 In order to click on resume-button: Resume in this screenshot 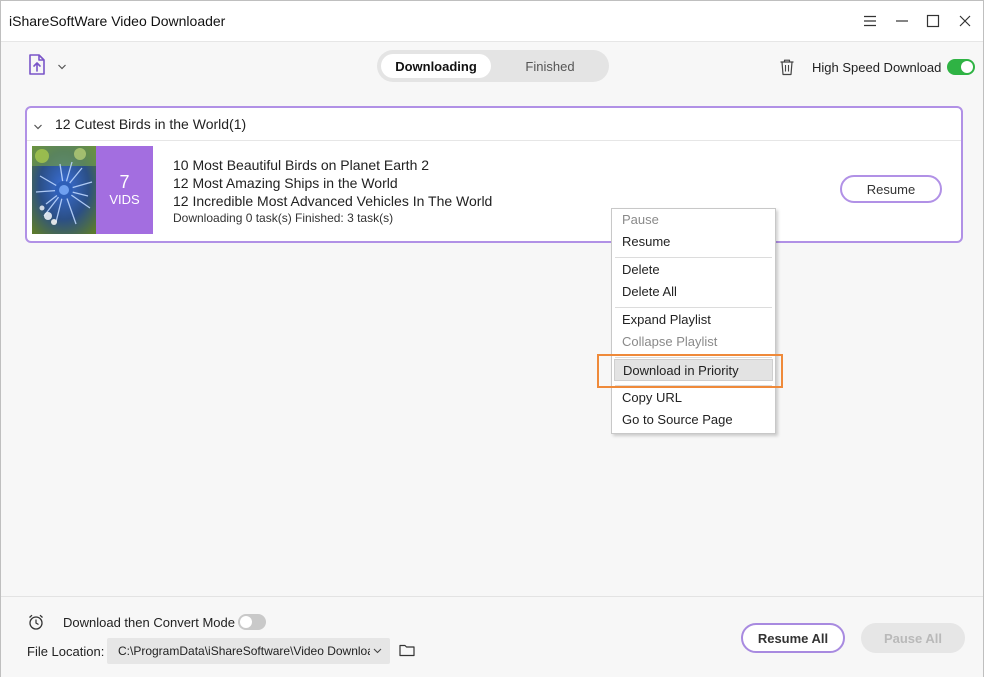, I will do `click(891, 189)`.